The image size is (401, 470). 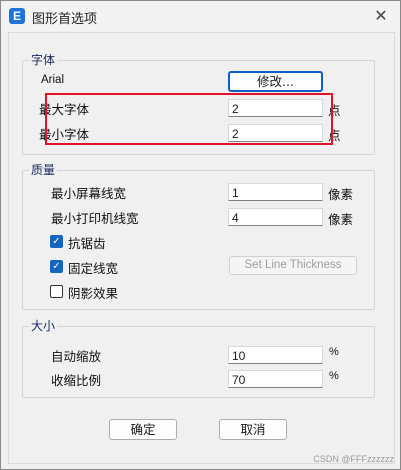 I want to click on shrink-ratio-unit: %, so click(x=334, y=376).